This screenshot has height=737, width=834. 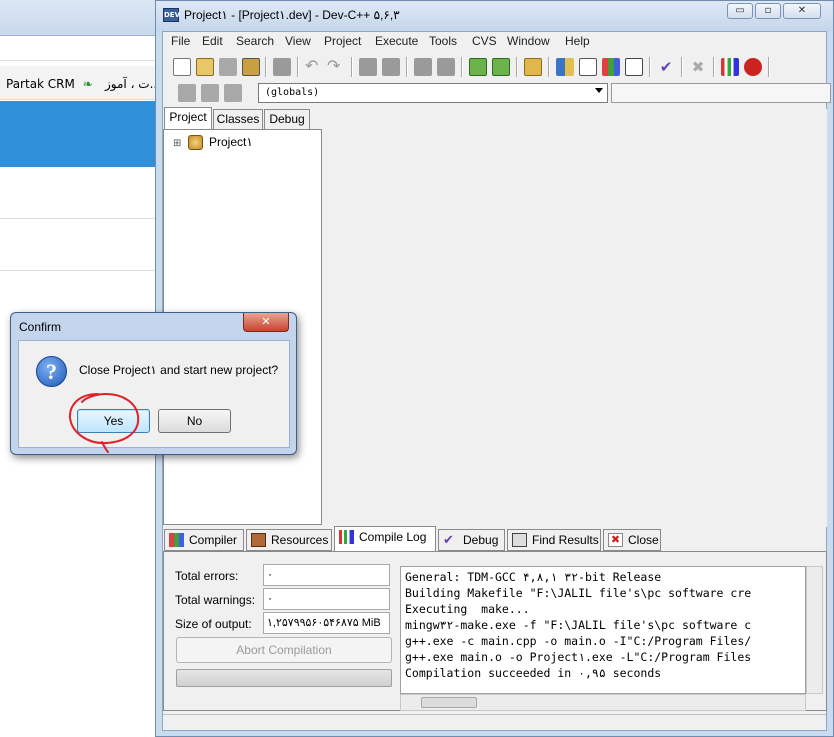 What do you see at coordinates (501, 67) in the screenshot?
I see `remove-from-project-icon` at bounding box center [501, 67].